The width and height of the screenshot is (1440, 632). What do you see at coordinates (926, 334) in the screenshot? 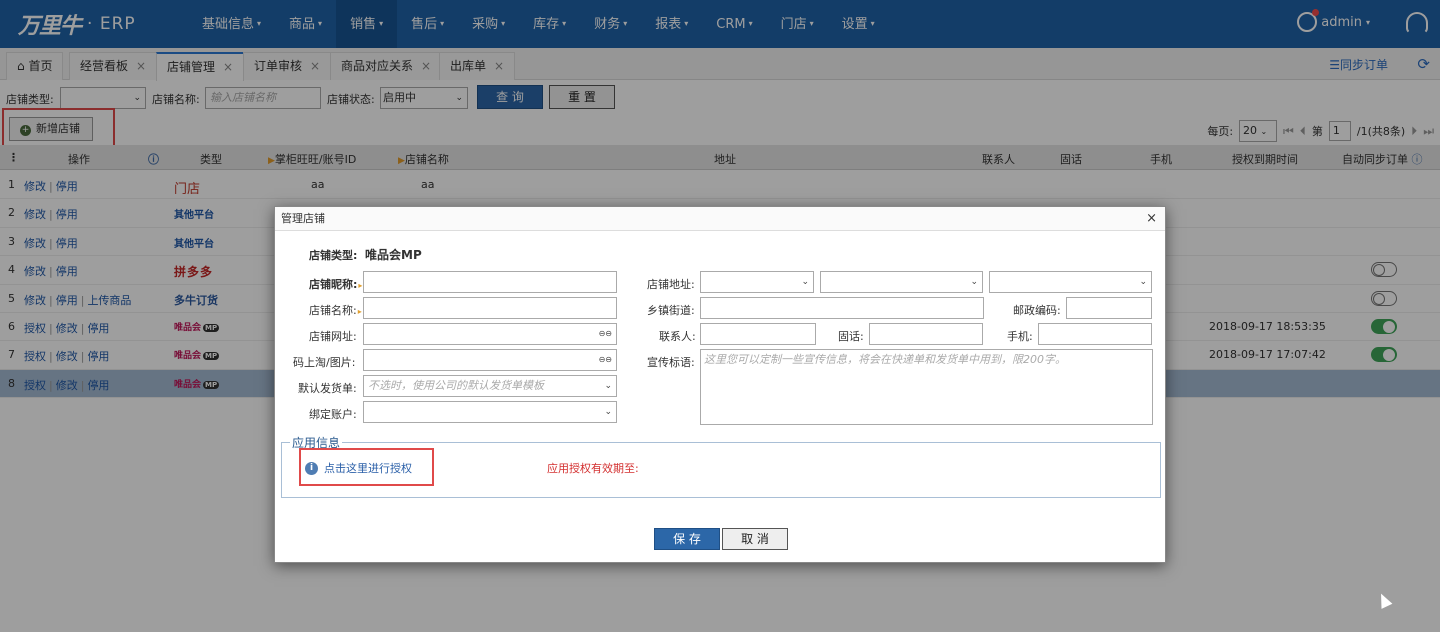
I see `phone-input` at bounding box center [926, 334].